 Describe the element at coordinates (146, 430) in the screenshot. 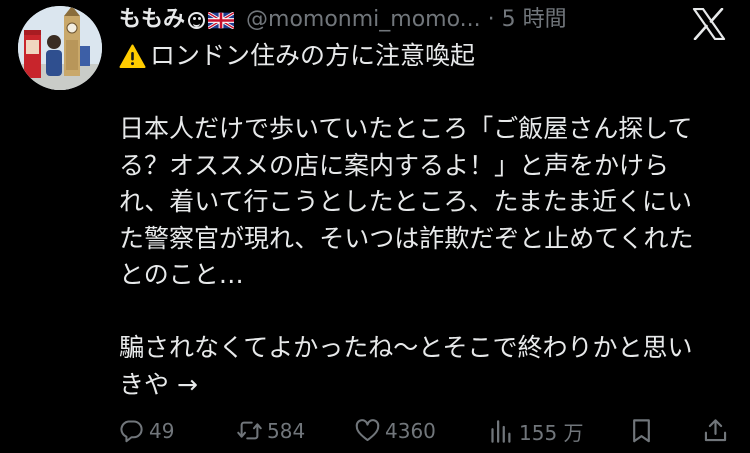

I see `reply-button: 49` at that location.